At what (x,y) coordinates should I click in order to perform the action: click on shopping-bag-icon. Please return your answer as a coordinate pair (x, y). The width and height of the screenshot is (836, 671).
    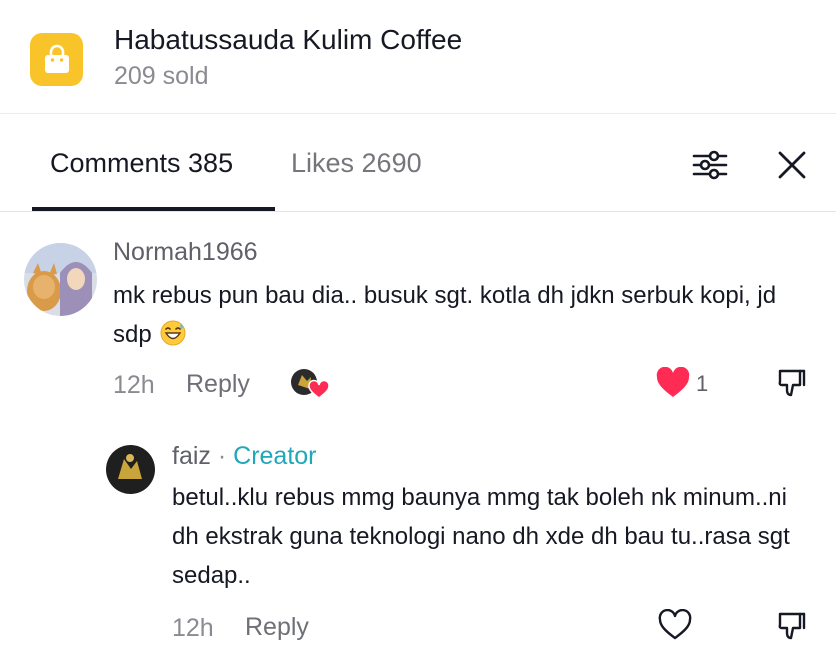
    Looking at the image, I should click on (56, 59).